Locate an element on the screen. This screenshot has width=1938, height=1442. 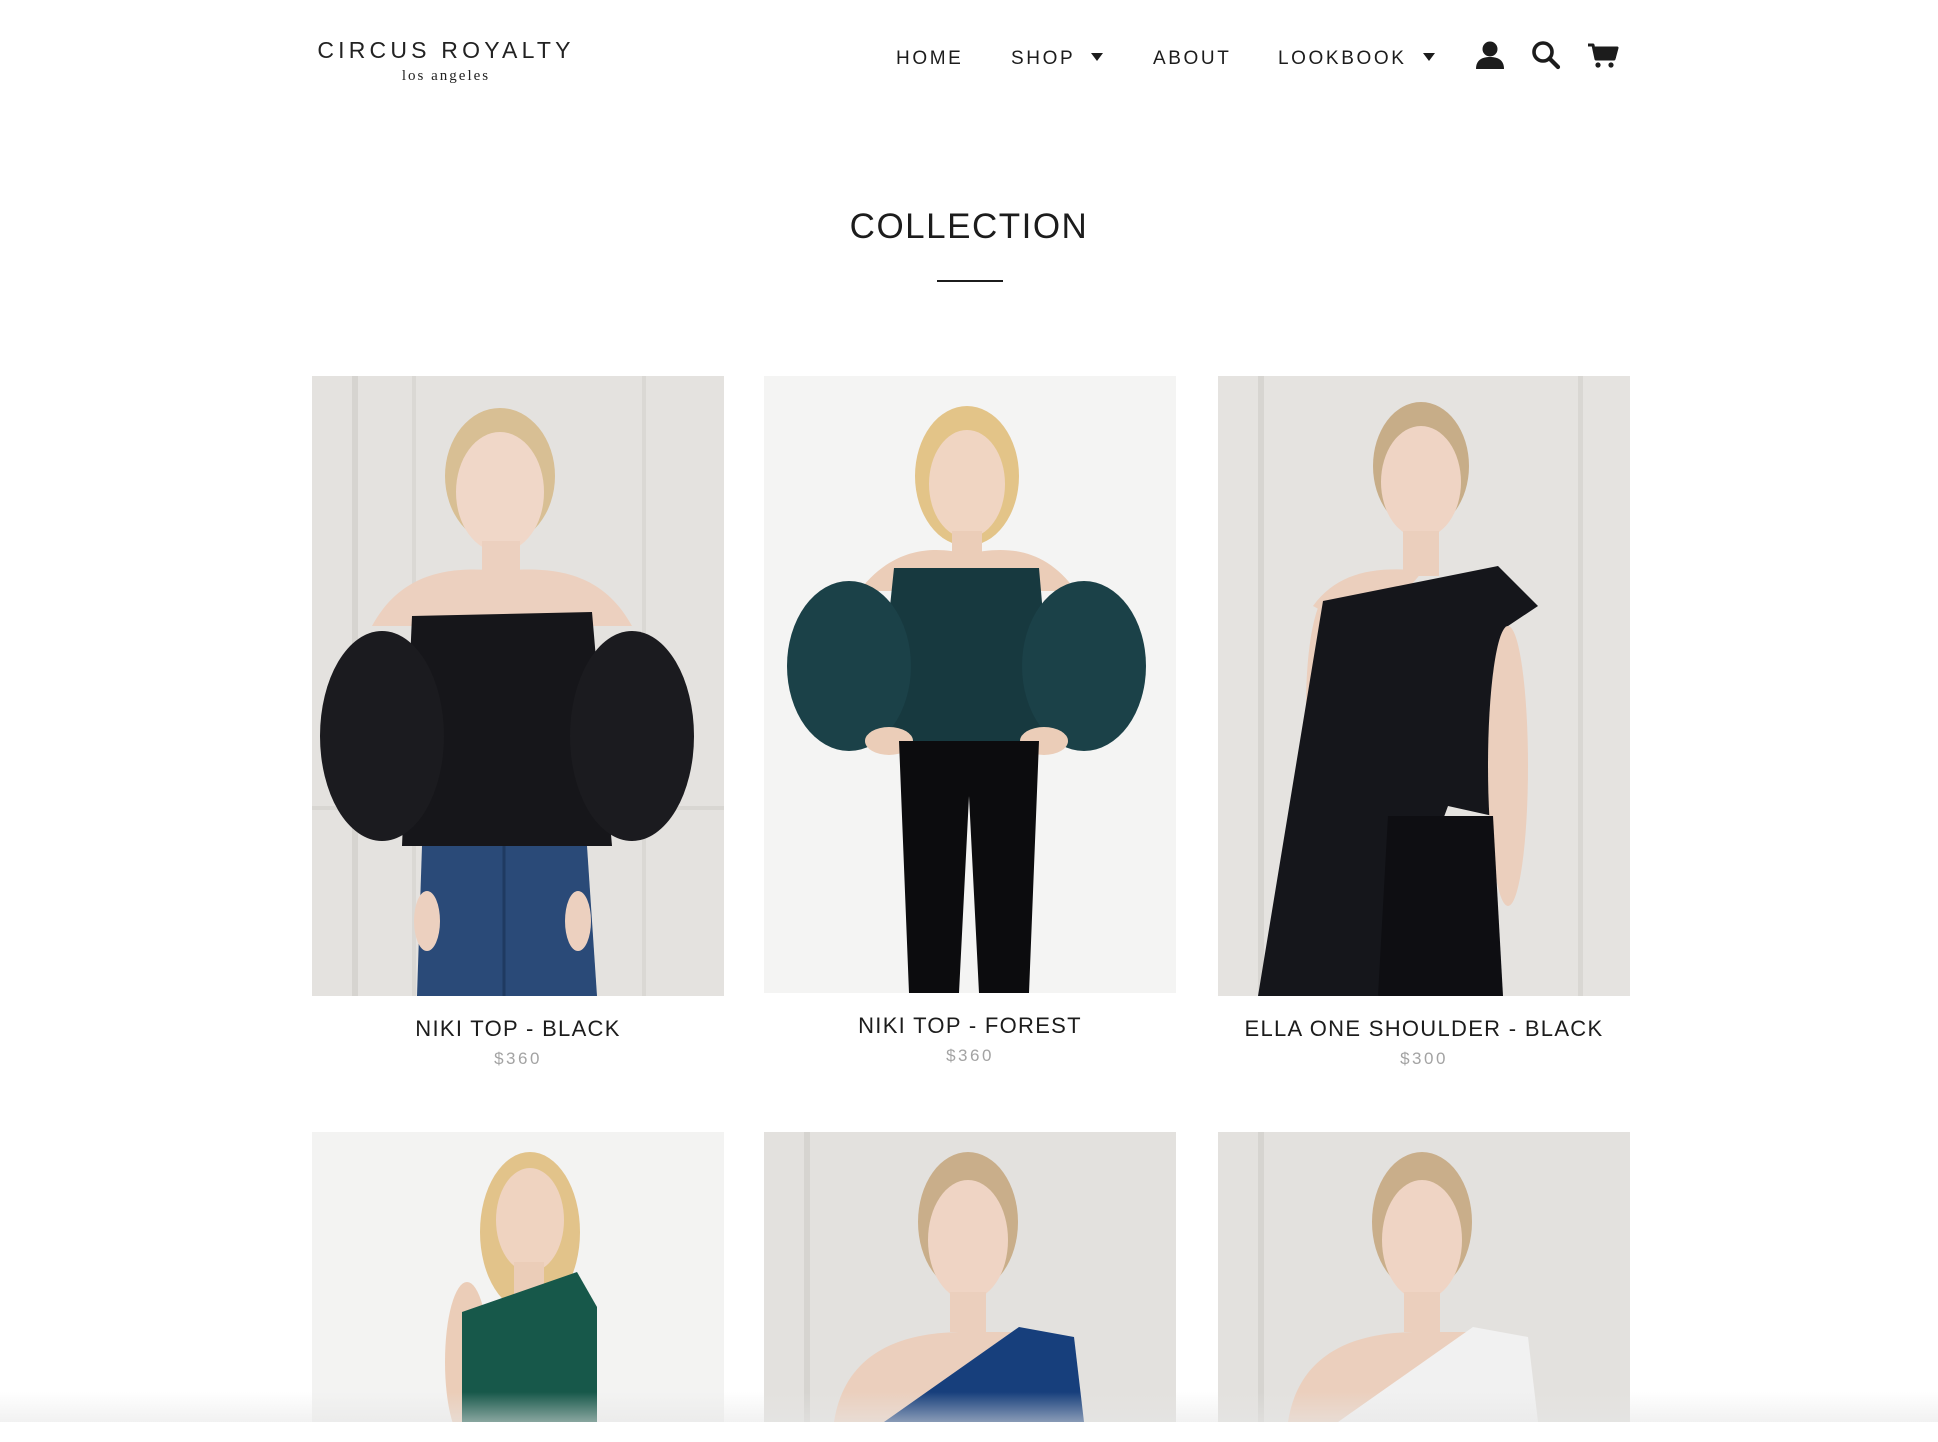
nav-item-home: HOME is located at coordinates (929, 59).